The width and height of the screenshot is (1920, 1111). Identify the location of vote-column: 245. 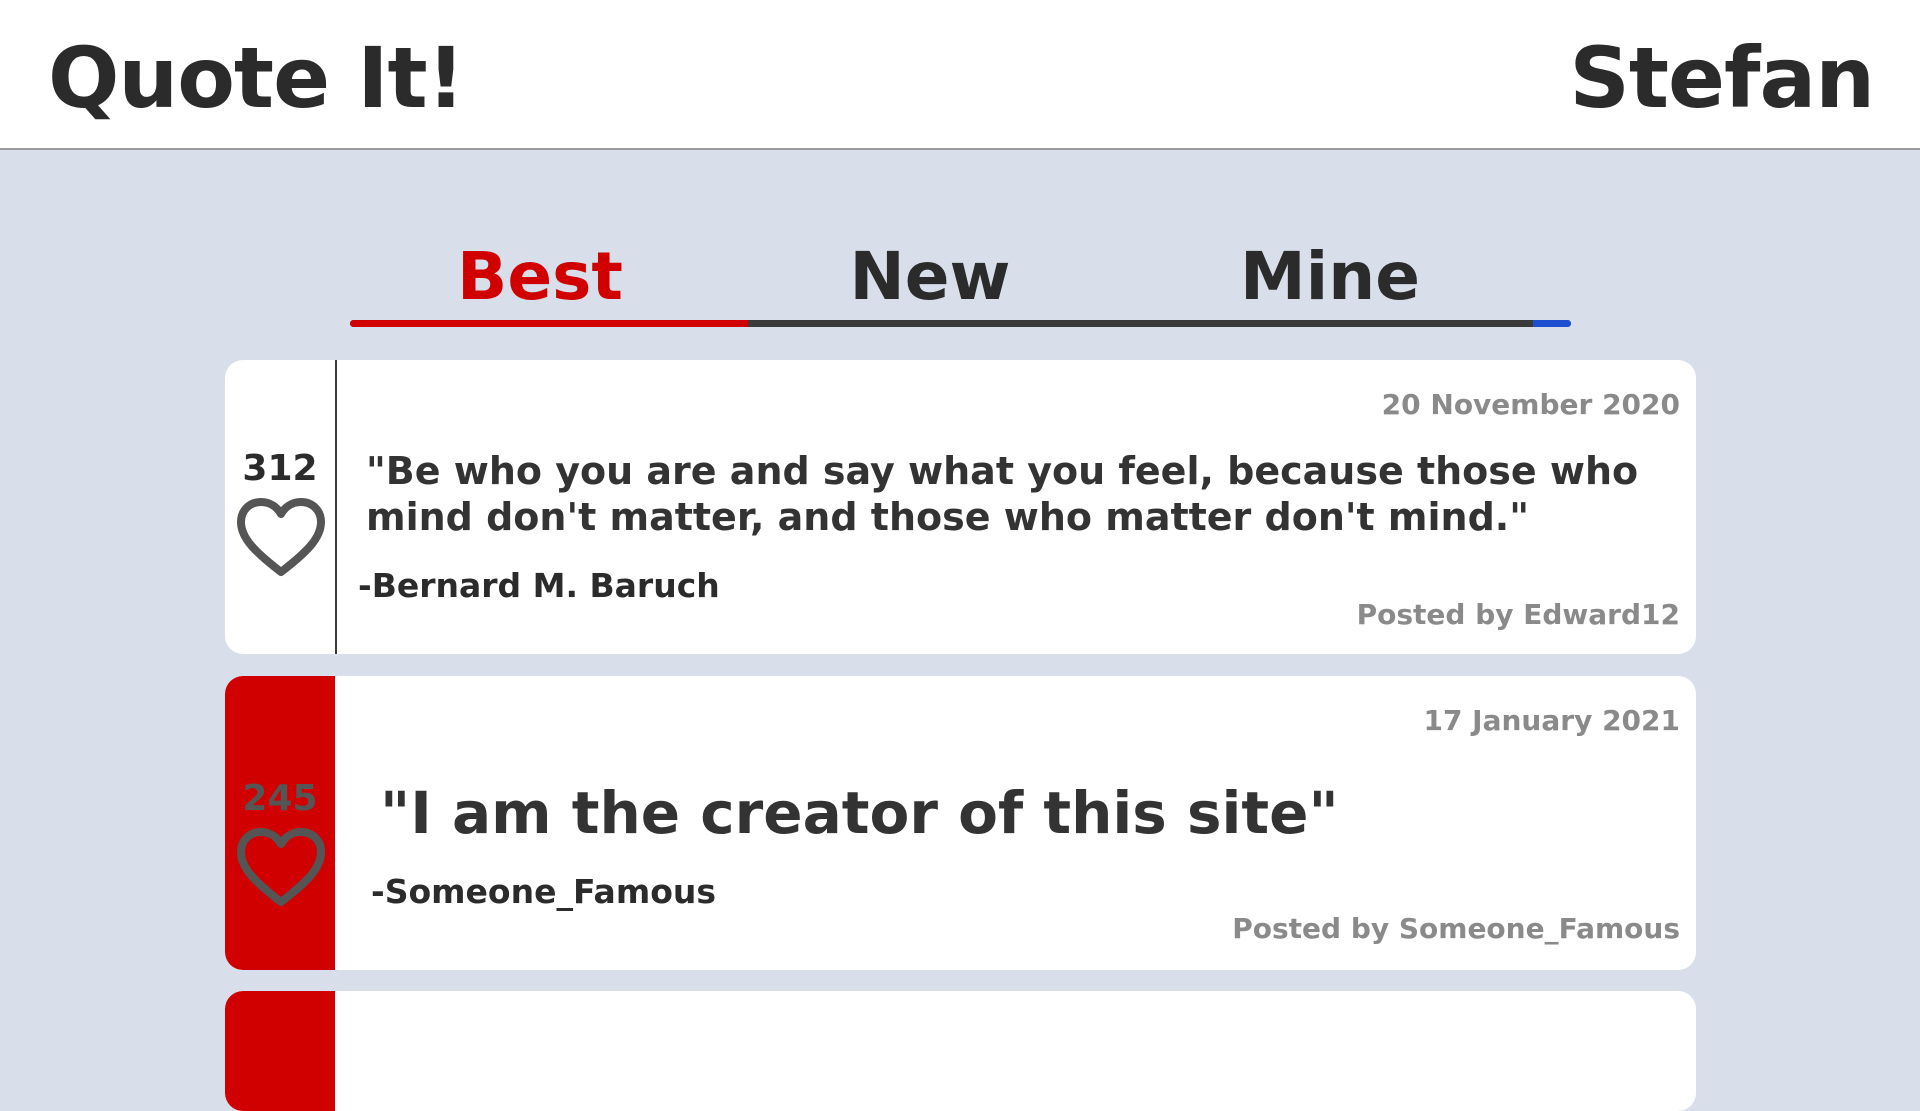
(280, 823).